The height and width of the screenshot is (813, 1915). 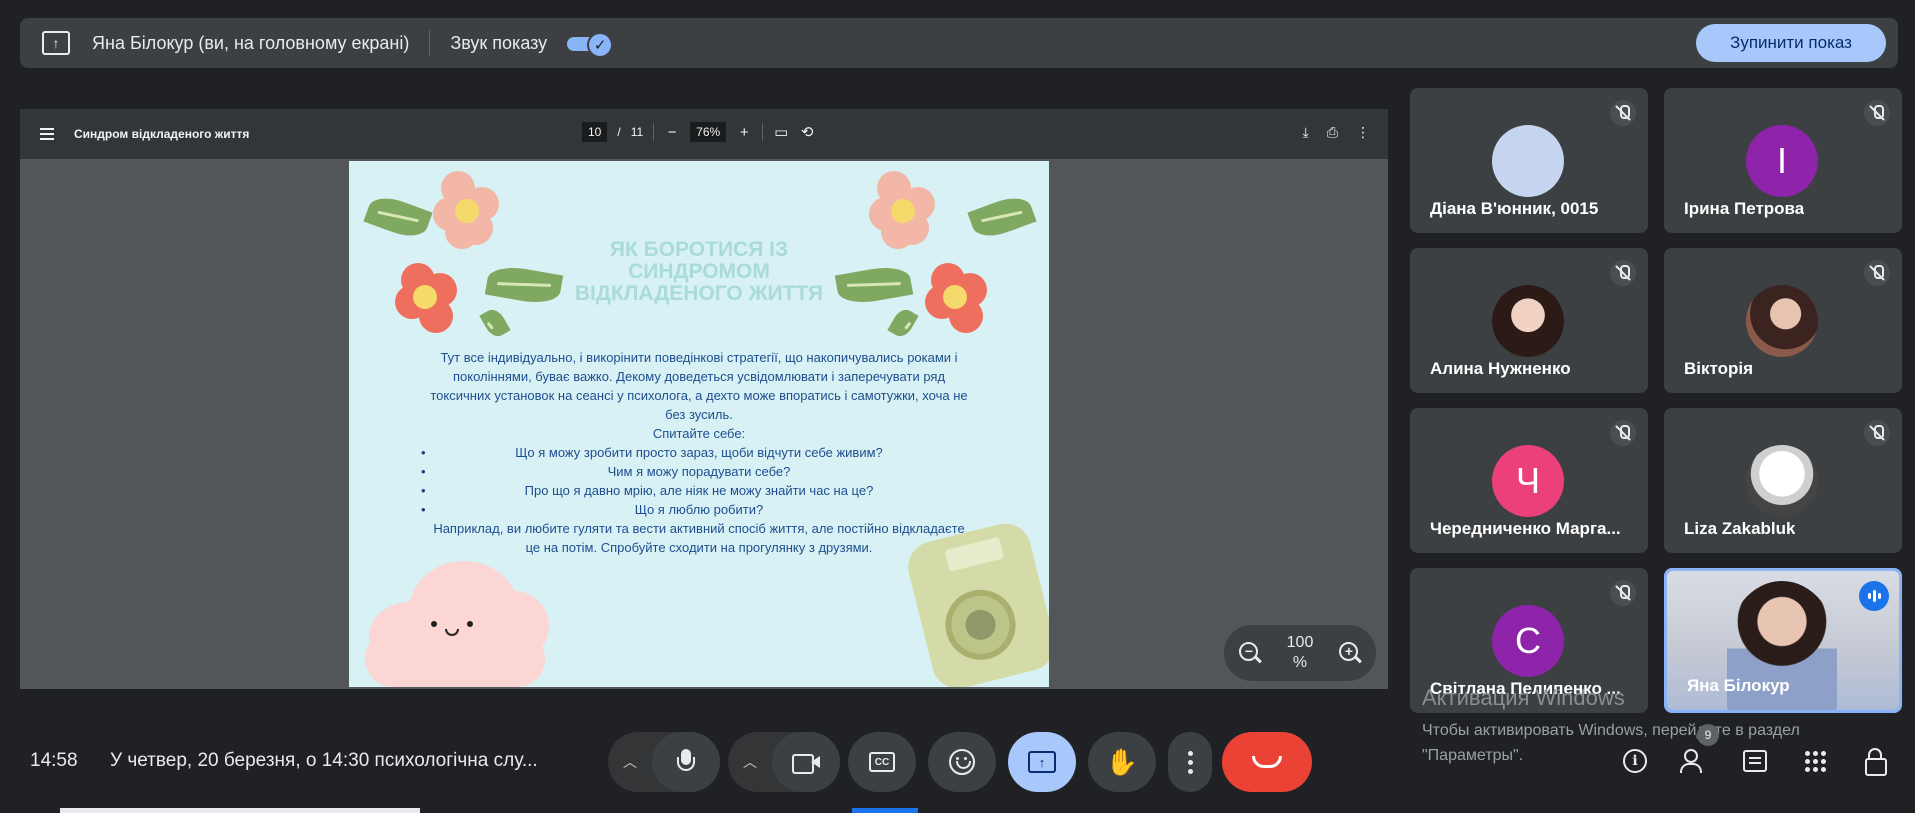 I want to click on mic-button, so click(x=686, y=762).